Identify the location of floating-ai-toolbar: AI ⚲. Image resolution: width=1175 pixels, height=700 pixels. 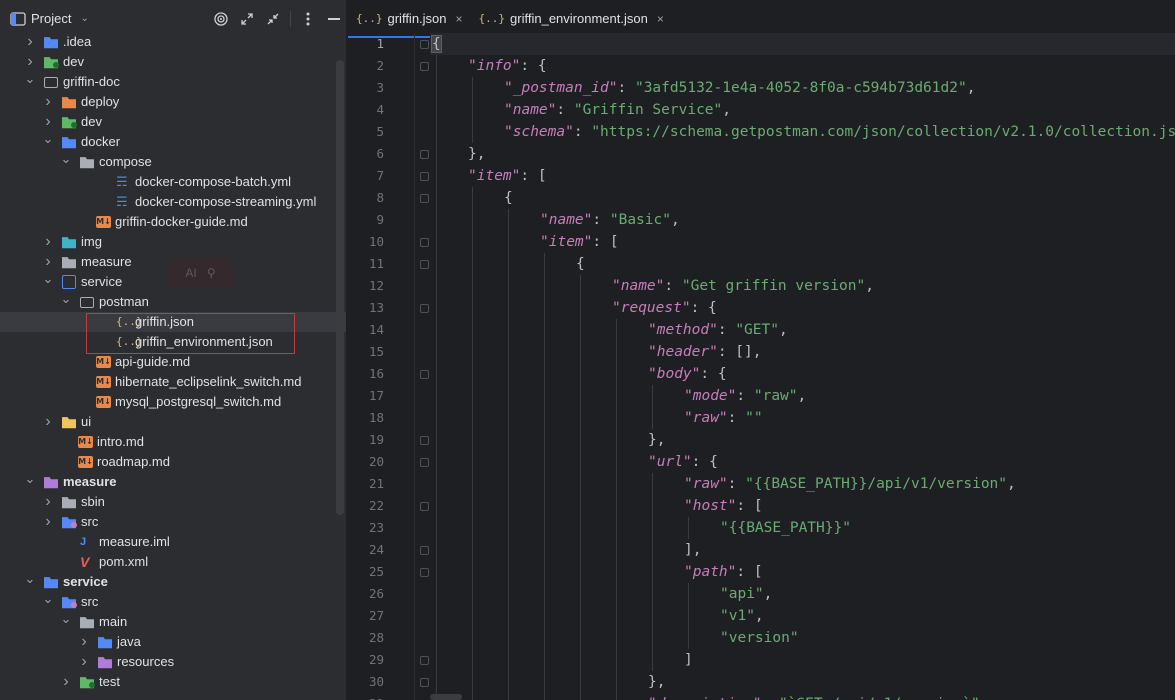
(200, 273).